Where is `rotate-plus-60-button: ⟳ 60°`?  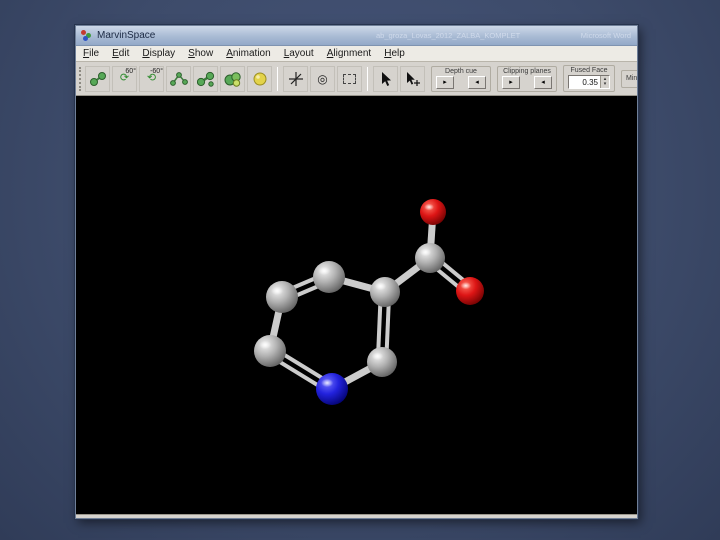
rotate-plus-60-button: ⟳ 60° is located at coordinates (124, 78).